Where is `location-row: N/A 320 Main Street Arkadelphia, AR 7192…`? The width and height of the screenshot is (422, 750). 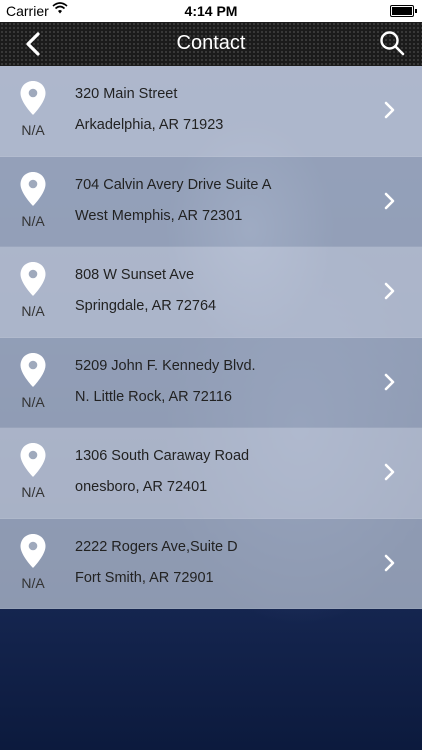
location-row: N/A 320 Main Street Arkadelphia, AR 7192… is located at coordinates (211, 111).